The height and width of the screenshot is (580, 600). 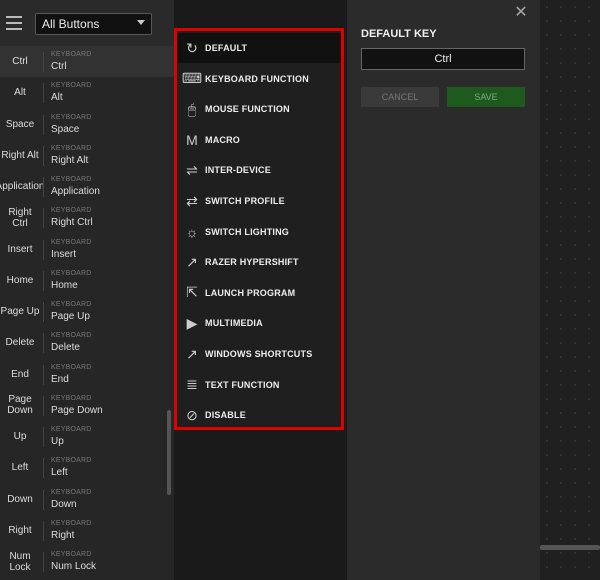 What do you see at coordinates (87, 467) in the screenshot?
I see `key-list-item: Left KEYBOARD Left` at bounding box center [87, 467].